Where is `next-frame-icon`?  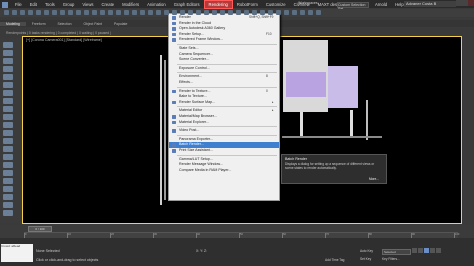 next-frame-icon is located at coordinates (432, 250).